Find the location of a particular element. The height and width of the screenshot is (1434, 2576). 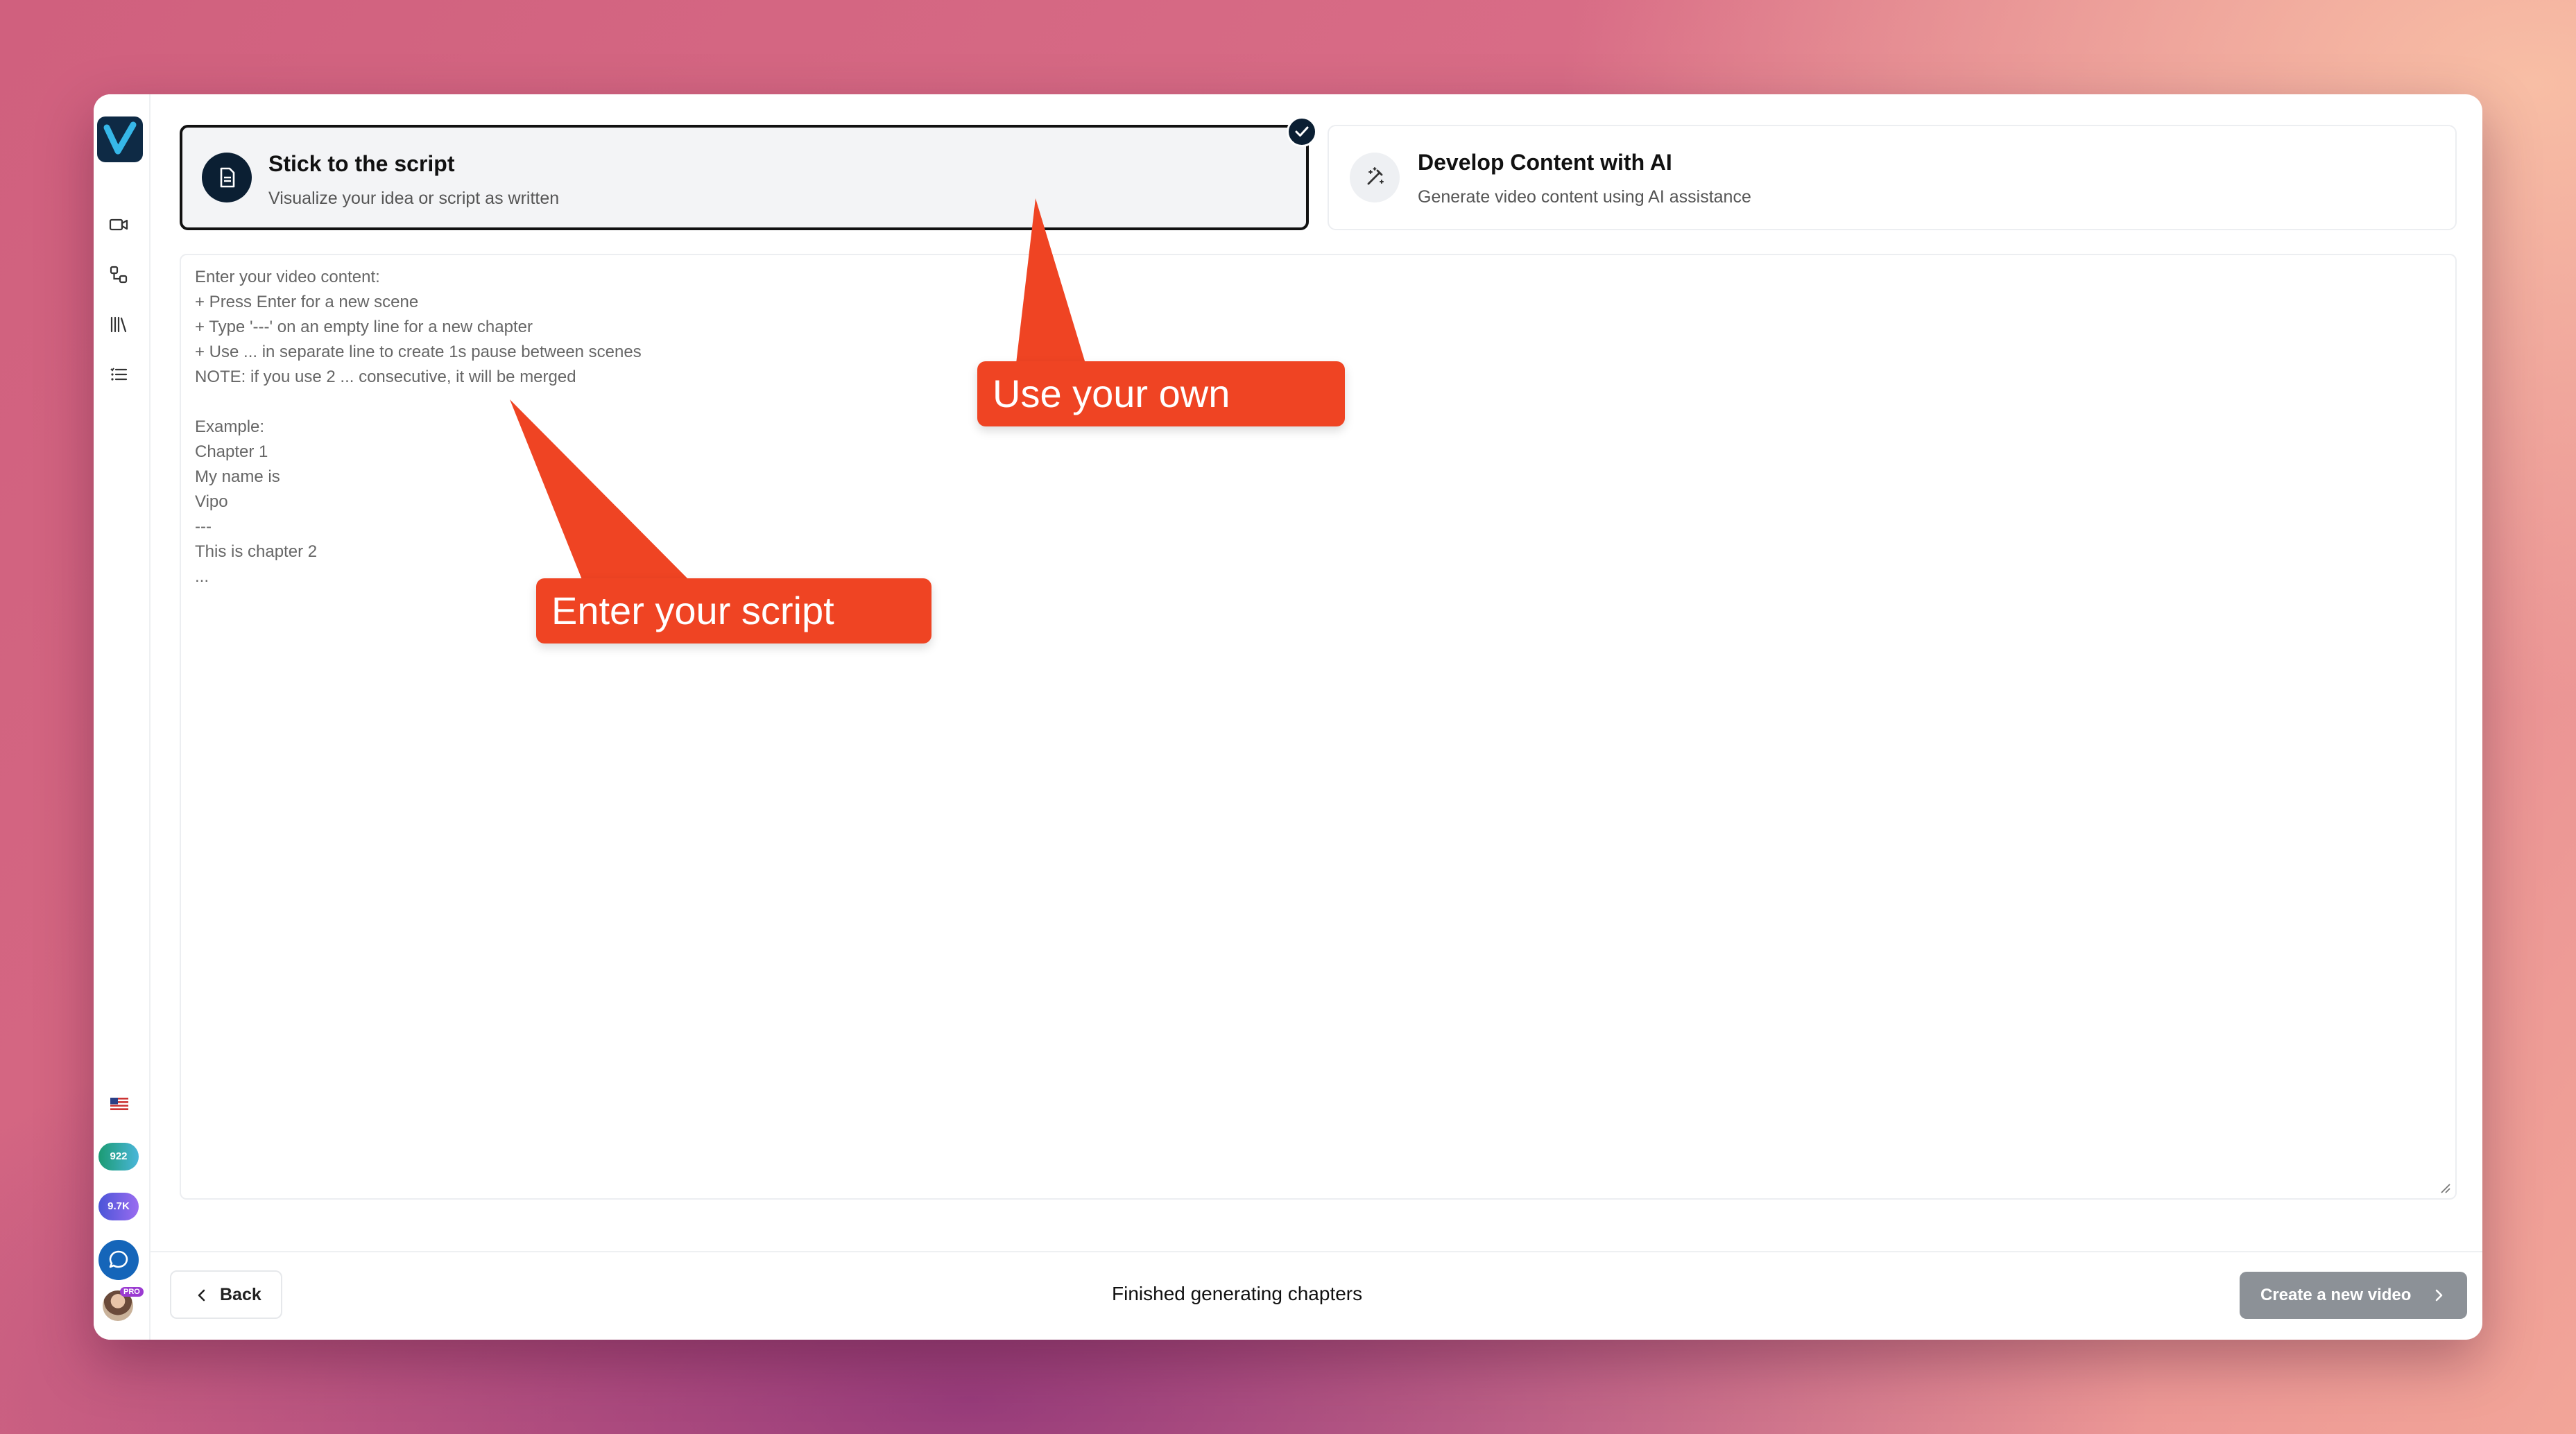

back-button: Back is located at coordinates (226, 1294).